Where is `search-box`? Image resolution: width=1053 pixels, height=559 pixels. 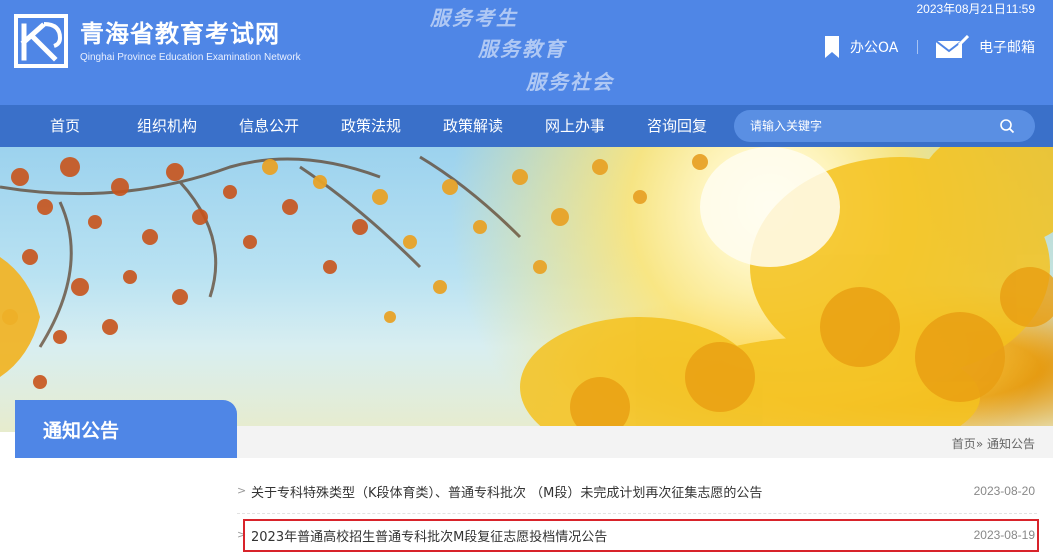
search-box is located at coordinates (884, 126).